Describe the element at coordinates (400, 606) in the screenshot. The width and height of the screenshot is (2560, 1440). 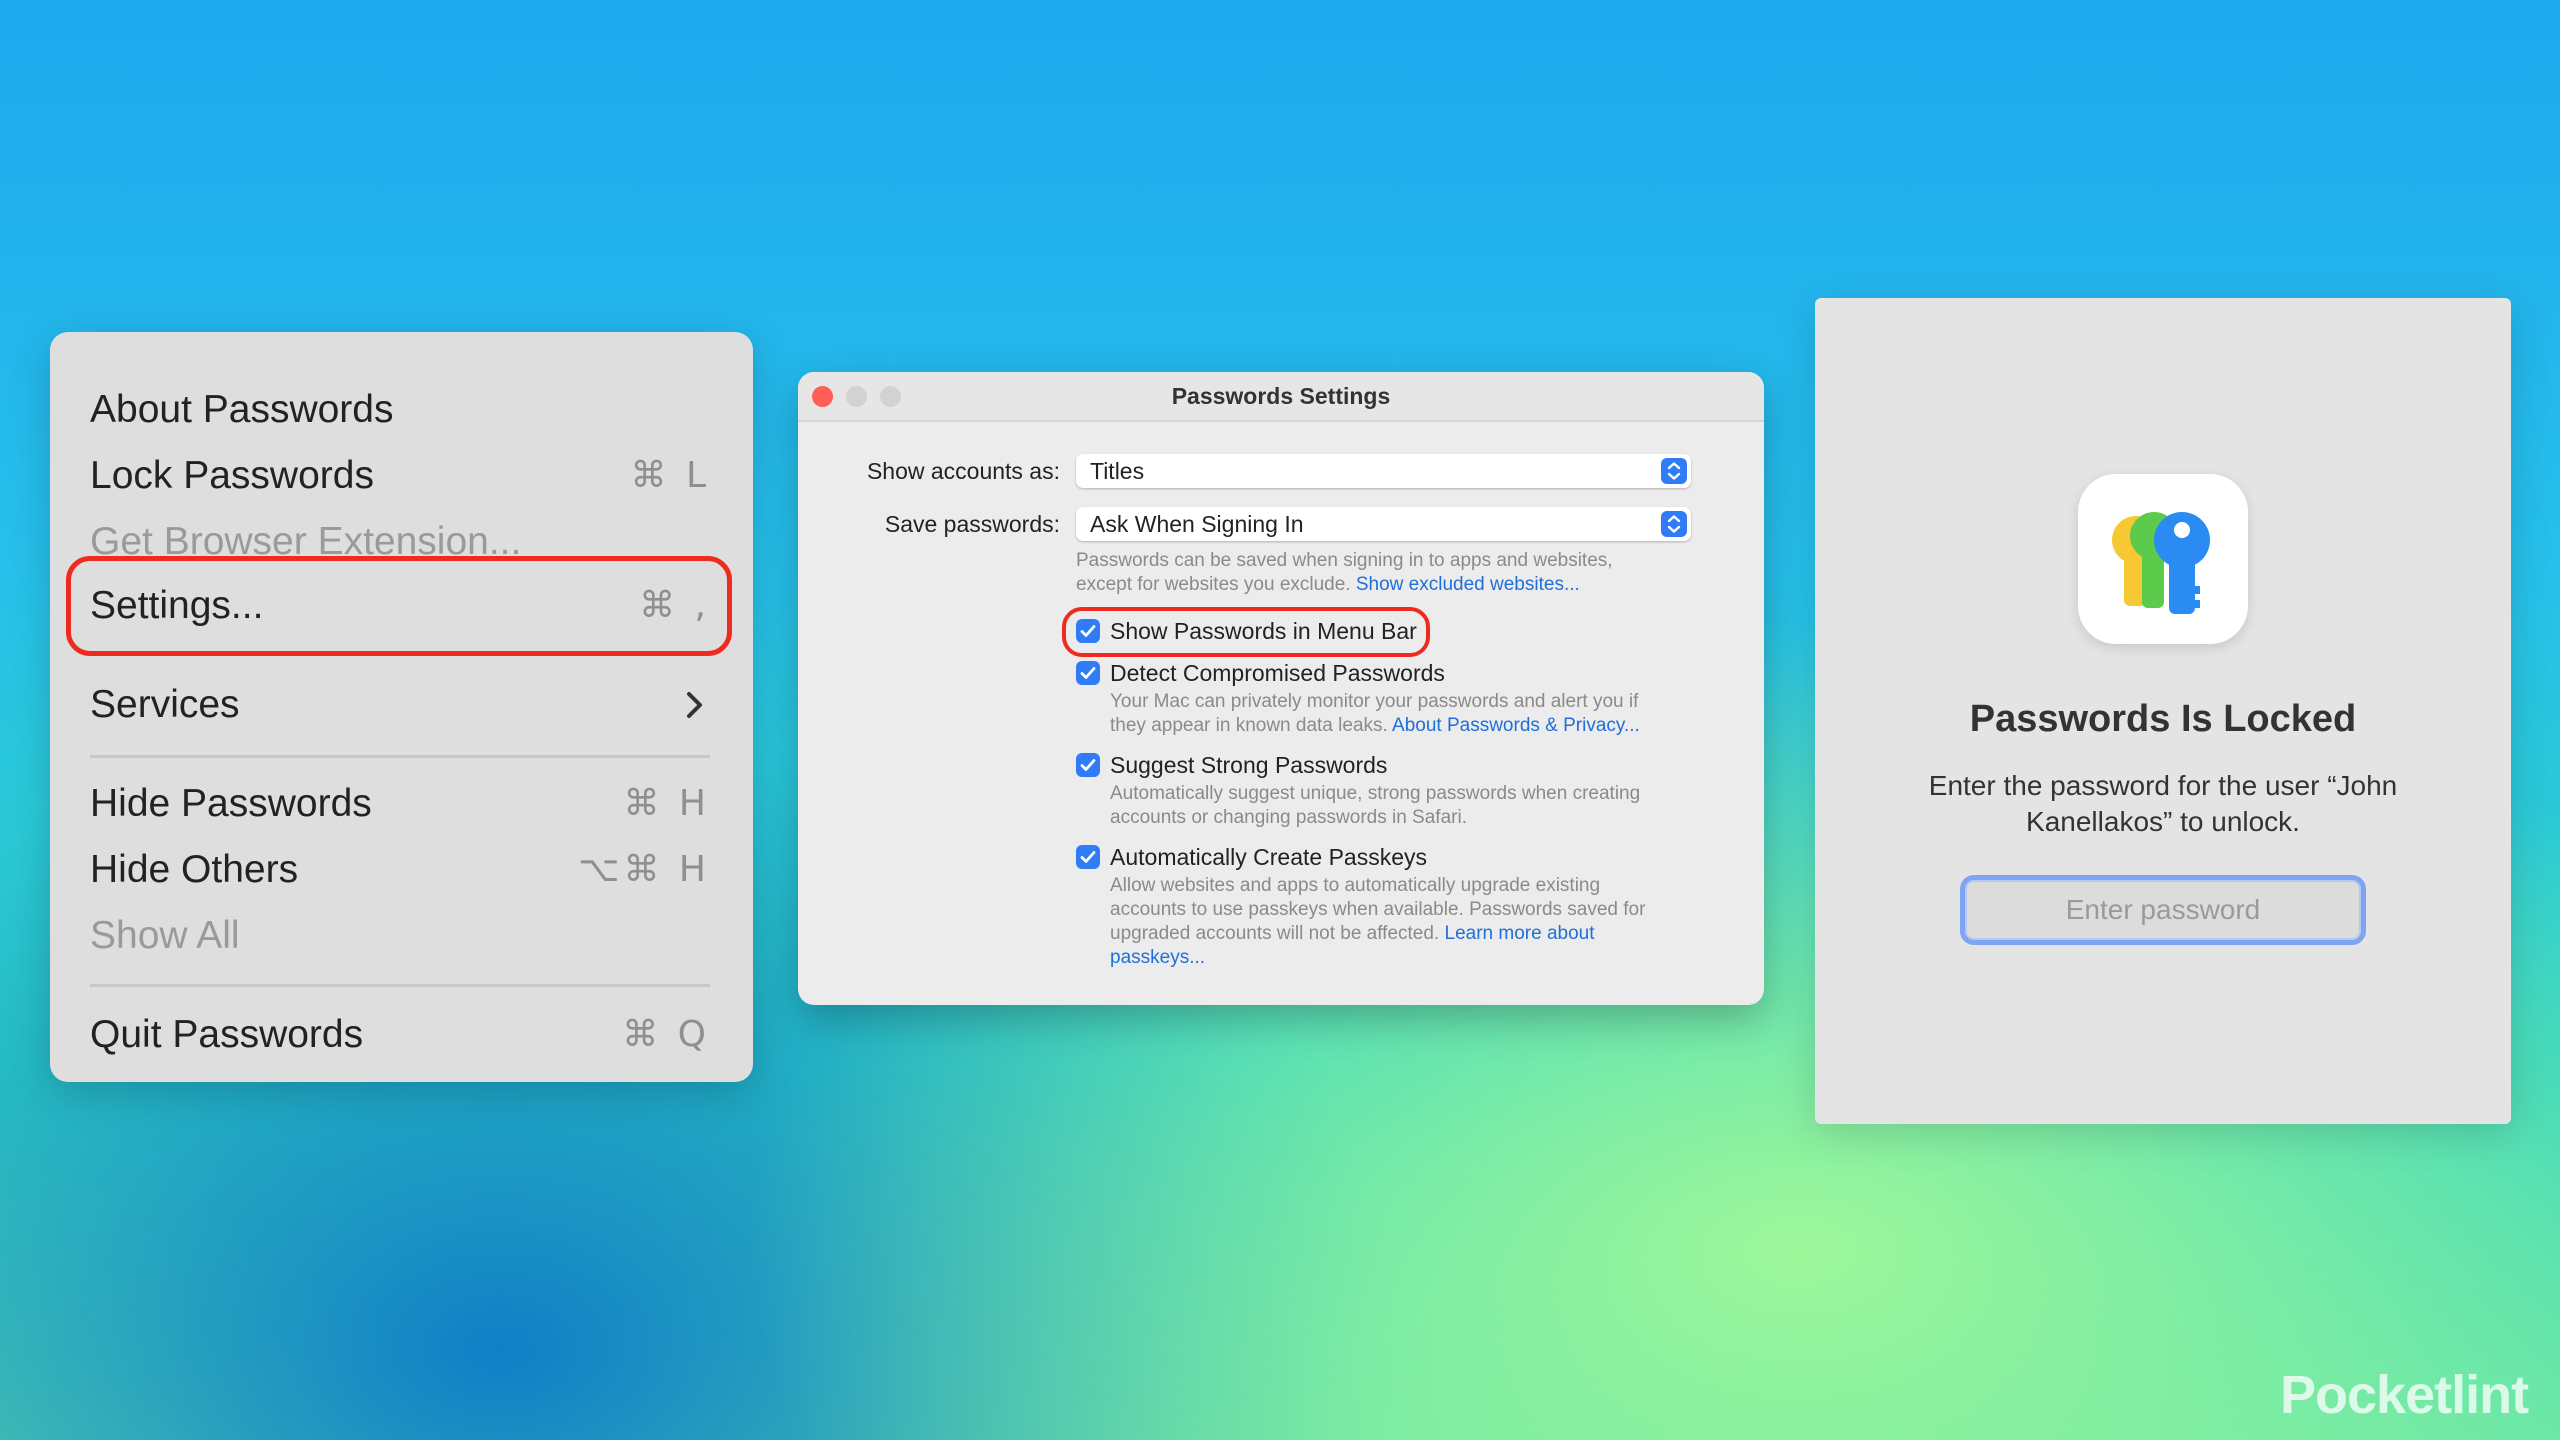
I see `menu-item-settings: Settings... ⌘ ,` at that location.